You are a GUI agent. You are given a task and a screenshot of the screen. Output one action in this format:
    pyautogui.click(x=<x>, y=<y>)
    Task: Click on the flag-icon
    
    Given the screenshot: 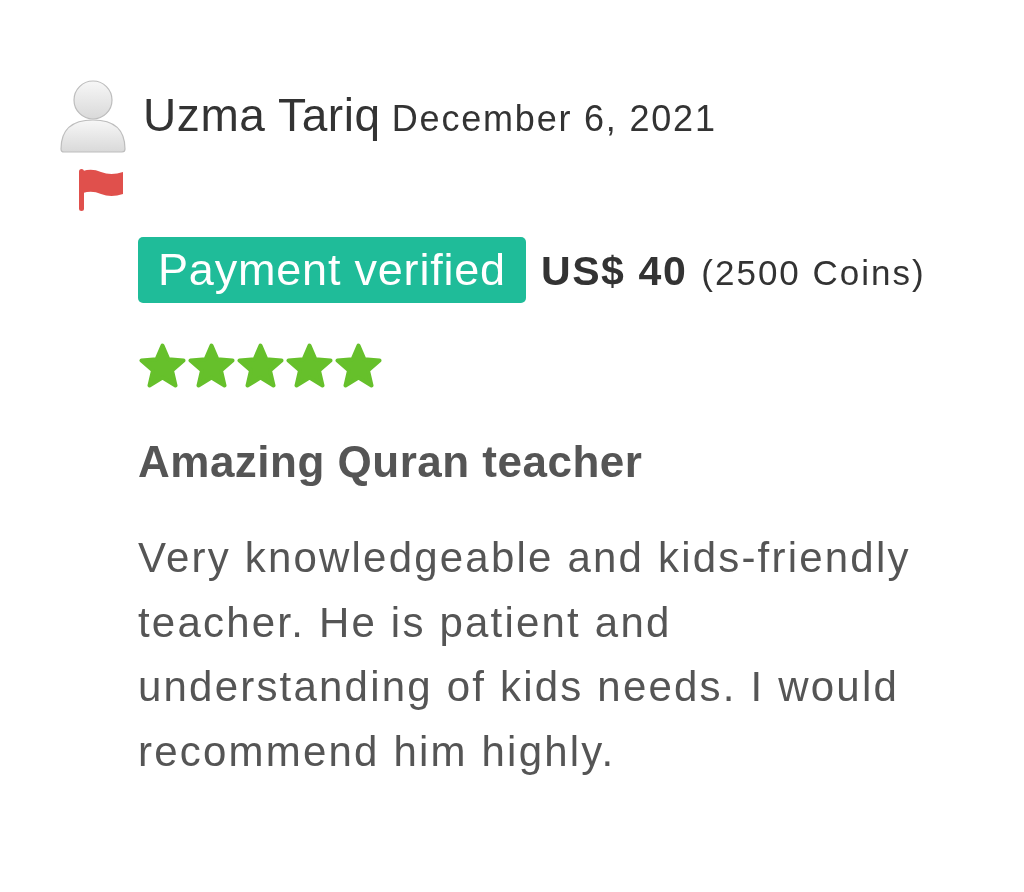 What is the action you would take?
    pyautogui.click(x=101, y=190)
    